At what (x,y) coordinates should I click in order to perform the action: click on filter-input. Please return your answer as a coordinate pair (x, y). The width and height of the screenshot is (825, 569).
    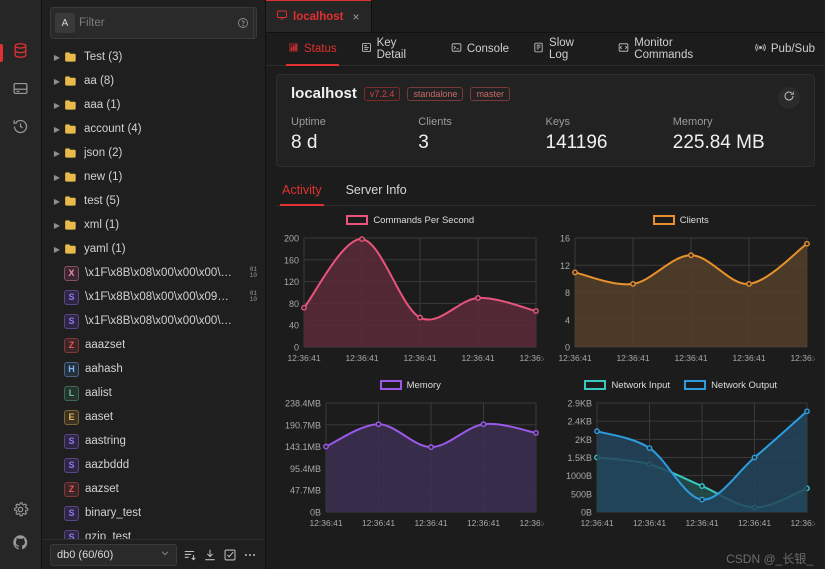
    Looking at the image, I should click on (156, 23).